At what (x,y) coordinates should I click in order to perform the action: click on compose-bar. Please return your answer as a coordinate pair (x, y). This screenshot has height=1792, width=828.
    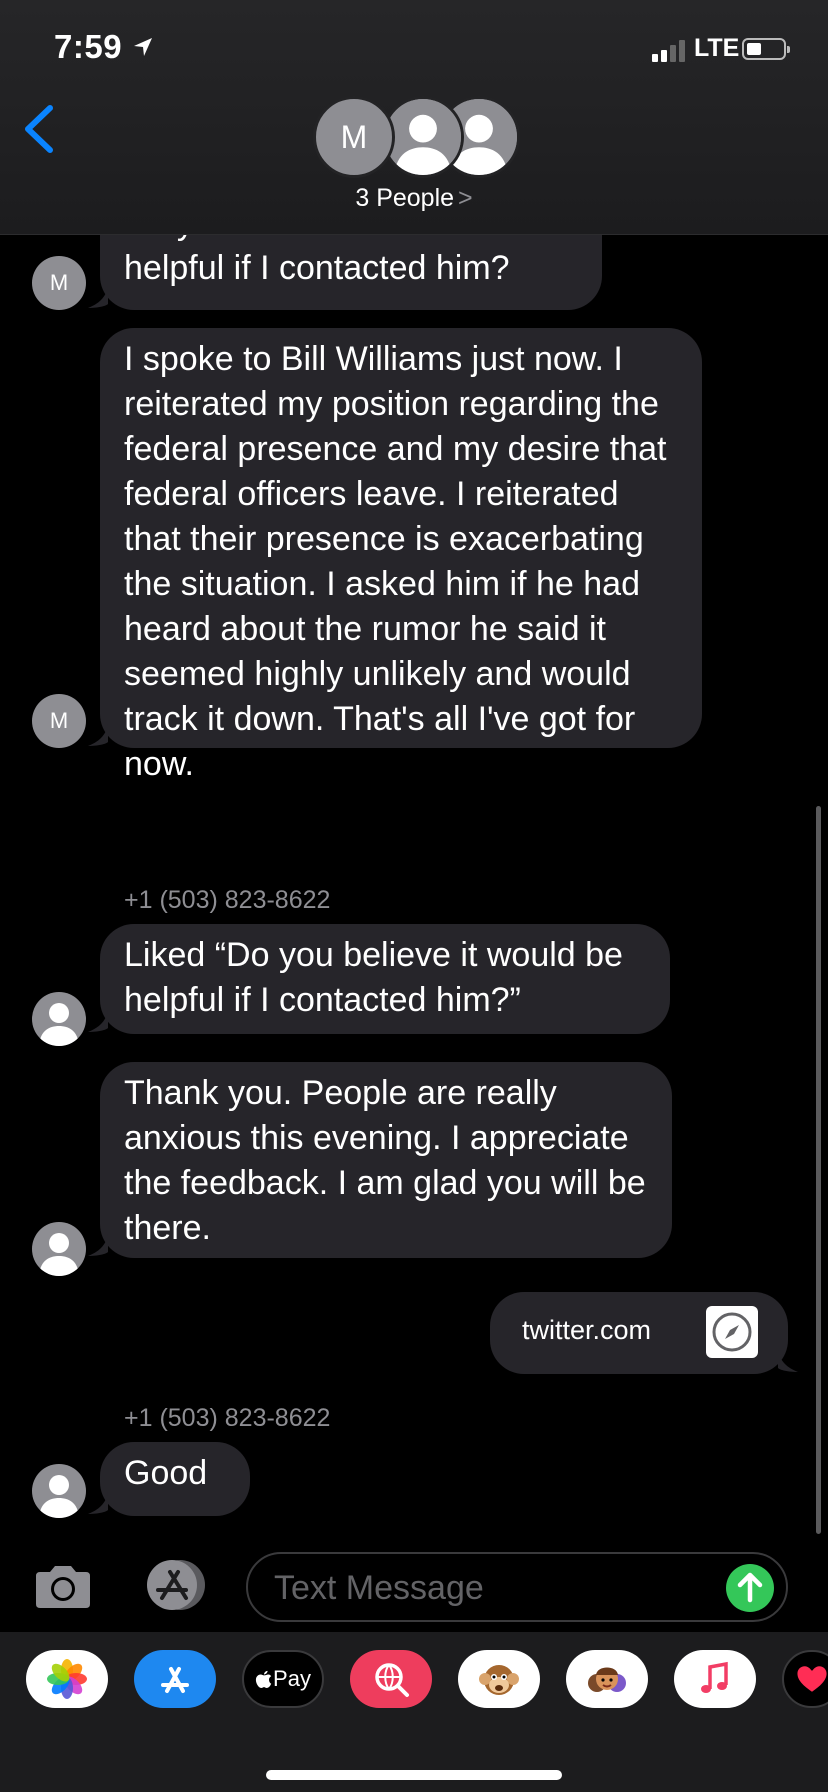
    Looking at the image, I should click on (414, 1583).